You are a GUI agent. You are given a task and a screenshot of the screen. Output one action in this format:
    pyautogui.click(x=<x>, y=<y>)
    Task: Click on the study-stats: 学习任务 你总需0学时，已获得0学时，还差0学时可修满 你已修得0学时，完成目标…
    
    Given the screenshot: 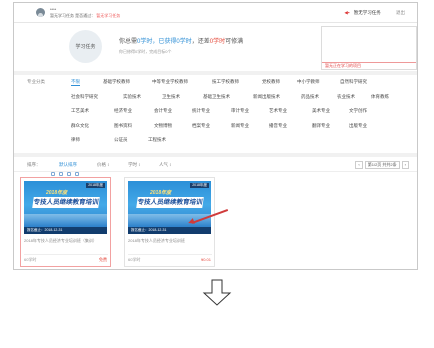 What is the action you would take?
    pyautogui.click(x=215, y=47)
    